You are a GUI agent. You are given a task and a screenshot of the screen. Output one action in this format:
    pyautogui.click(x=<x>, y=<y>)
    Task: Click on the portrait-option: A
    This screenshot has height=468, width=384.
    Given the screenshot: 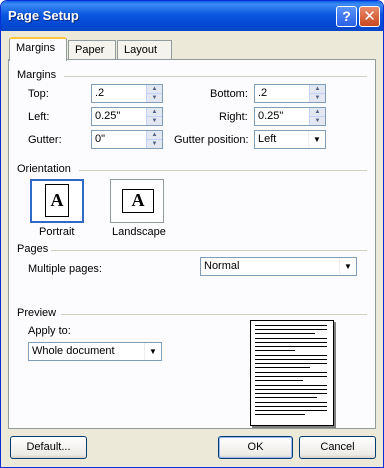 What is the action you would take?
    pyautogui.click(x=57, y=201)
    